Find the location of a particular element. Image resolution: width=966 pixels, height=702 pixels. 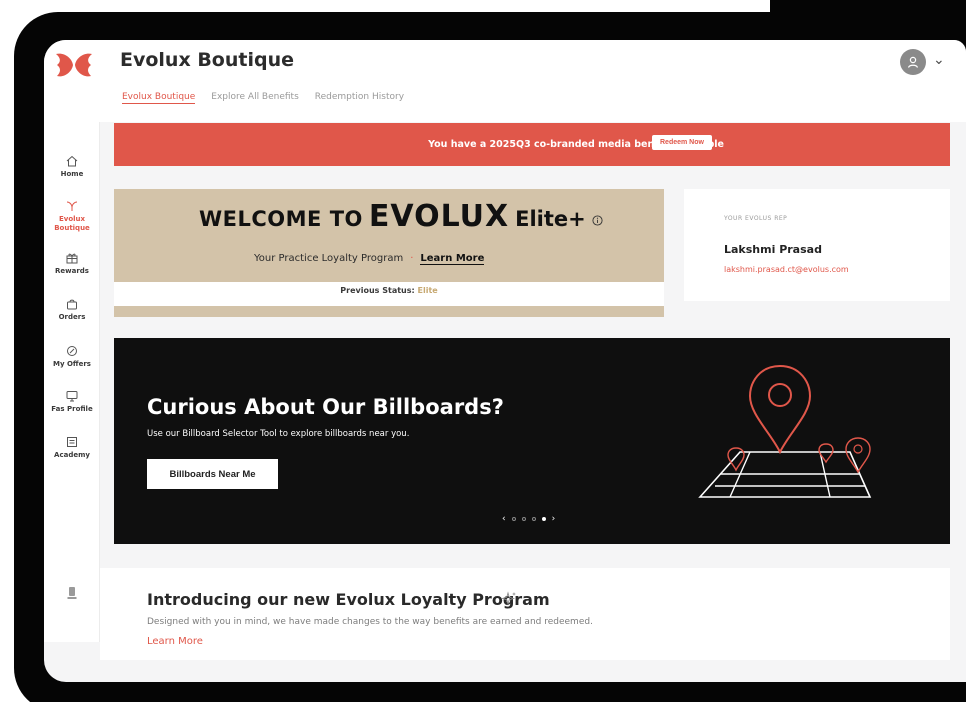

map-pin-icon is located at coordinates (785, 431).